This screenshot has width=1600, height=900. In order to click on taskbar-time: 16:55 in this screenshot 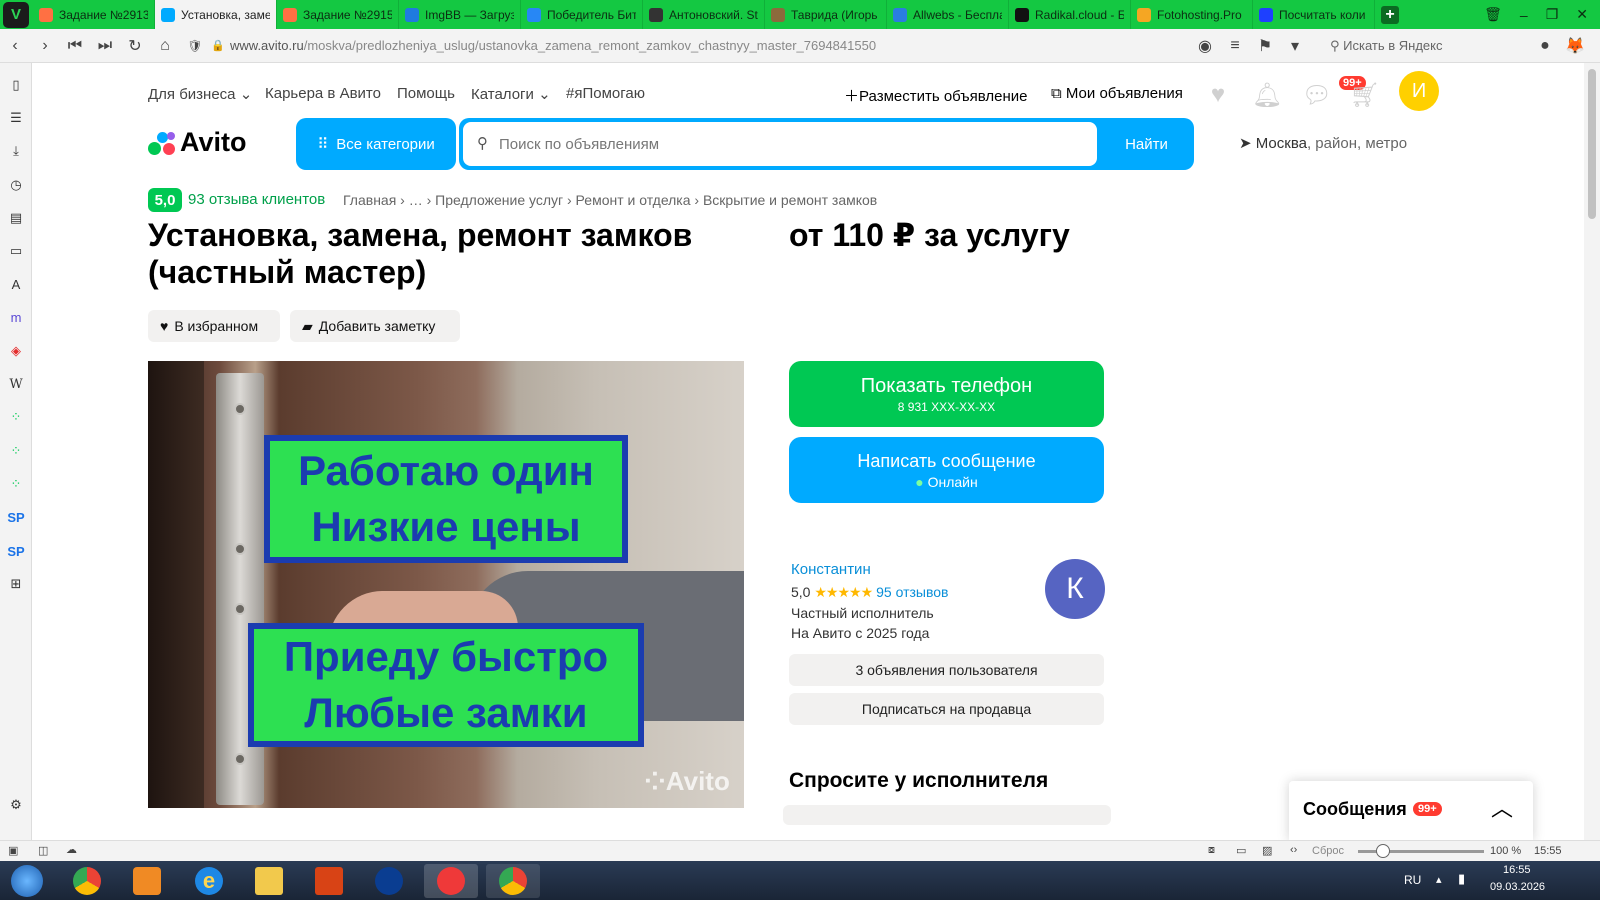, I will do `click(1517, 870)`.